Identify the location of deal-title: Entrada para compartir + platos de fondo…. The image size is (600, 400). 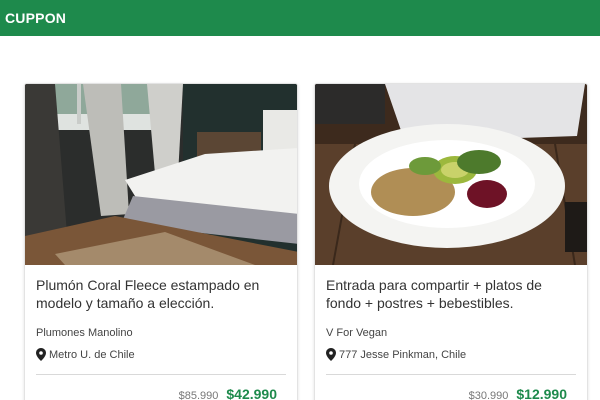
(451, 294).